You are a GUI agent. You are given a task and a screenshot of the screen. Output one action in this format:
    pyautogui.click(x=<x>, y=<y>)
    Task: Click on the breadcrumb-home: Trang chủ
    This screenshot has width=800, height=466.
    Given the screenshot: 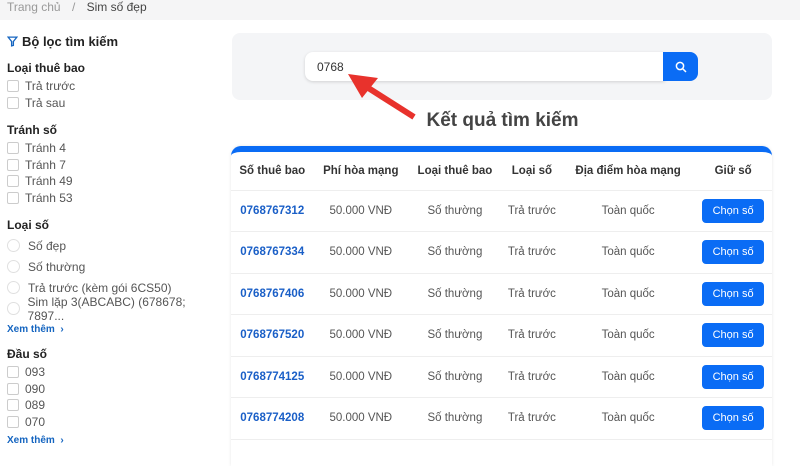 What is the action you would take?
    pyautogui.click(x=34, y=7)
    